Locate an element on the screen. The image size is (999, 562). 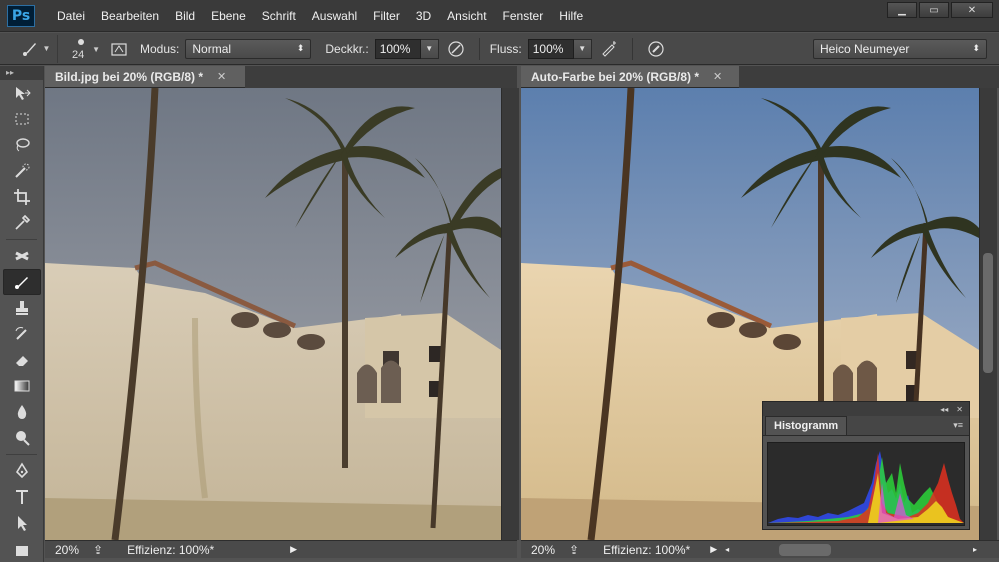
pressure-size-toggle is located at coordinates (656, 49).